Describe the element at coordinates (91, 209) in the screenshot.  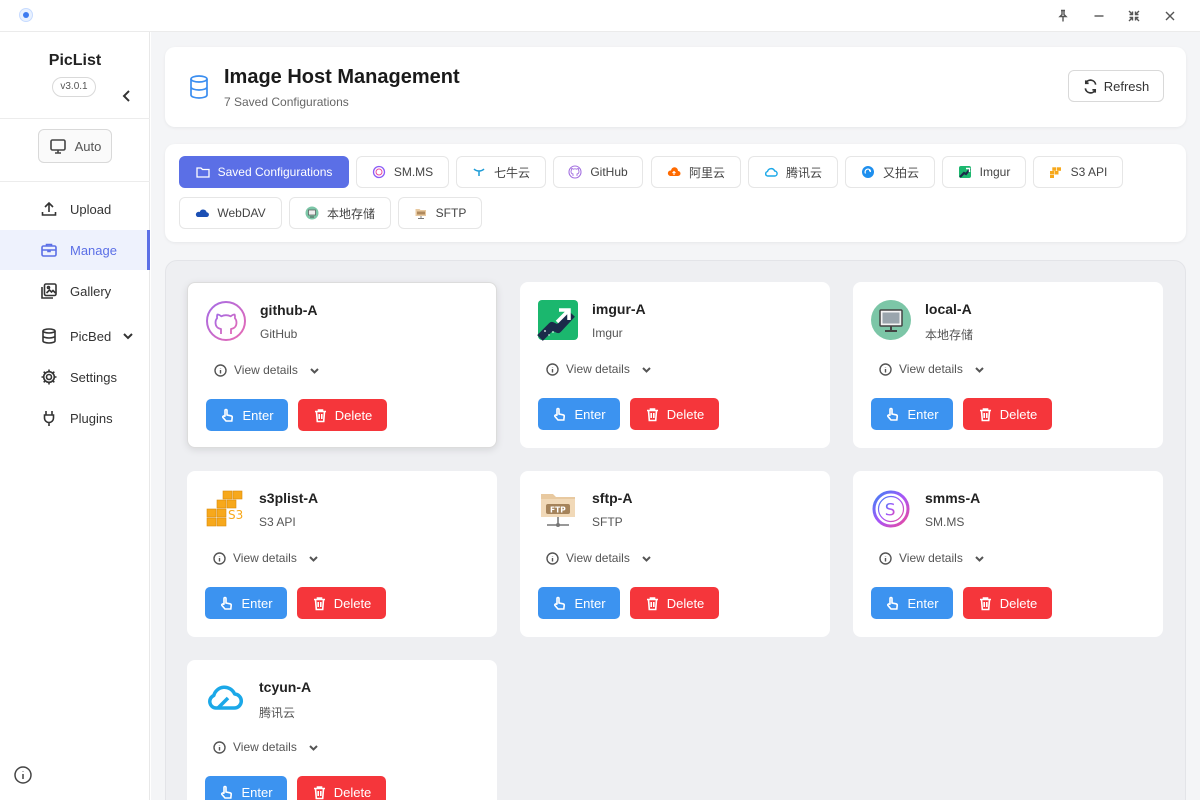
I see `sidebar-item-label: Upload` at that location.